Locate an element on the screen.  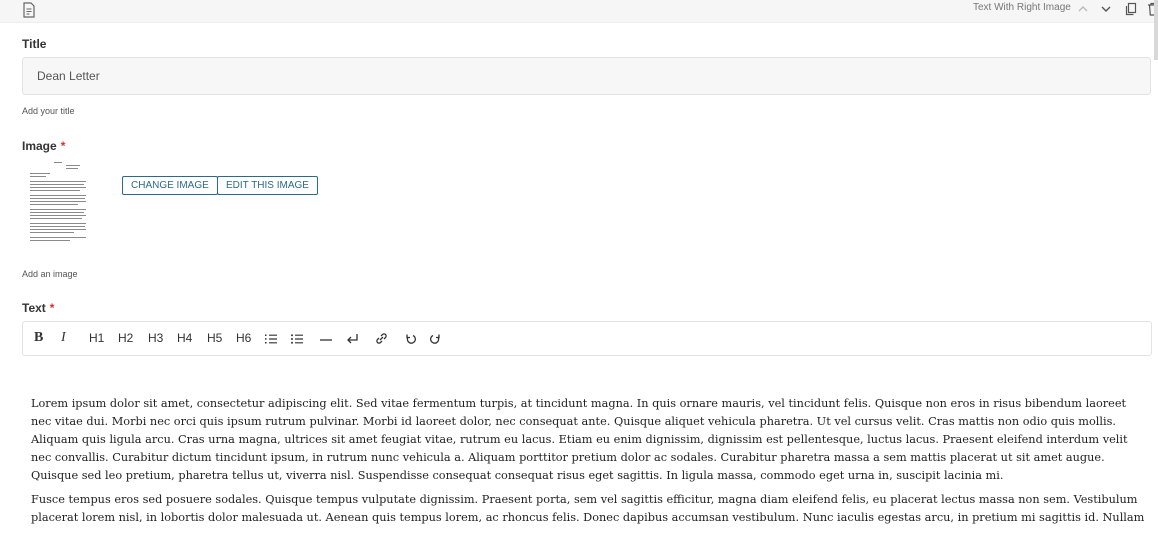
image-help-text: Add an image is located at coordinates (50, 274).